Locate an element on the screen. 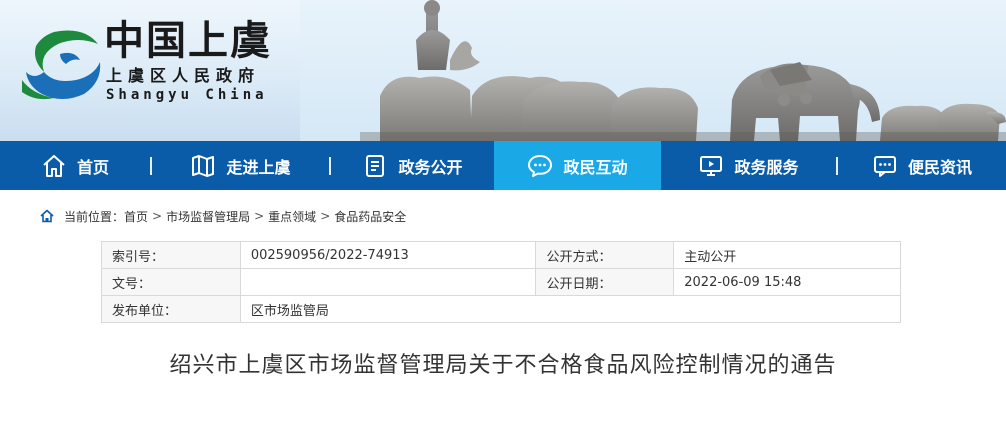 This screenshot has width=1006, height=428. nav-item-services: 政务服务 is located at coordinates (748, 165).